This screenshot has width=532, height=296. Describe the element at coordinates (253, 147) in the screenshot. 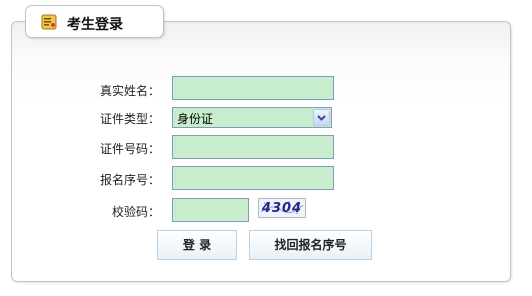

I see `id-number-input` at that location.